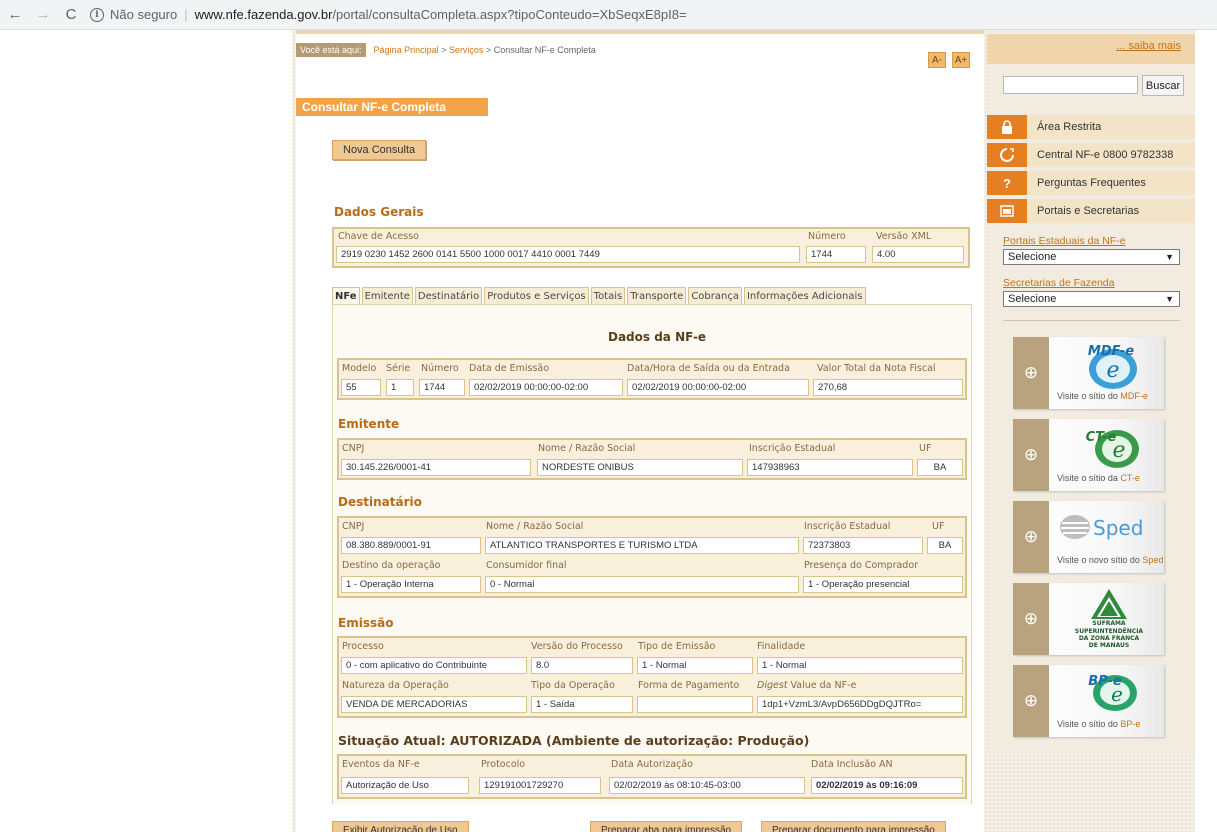  What do you see at coordinates (1163, 85) in the screenshot?
I see `search-button: Buscar` at bounding box center [1163, 85].